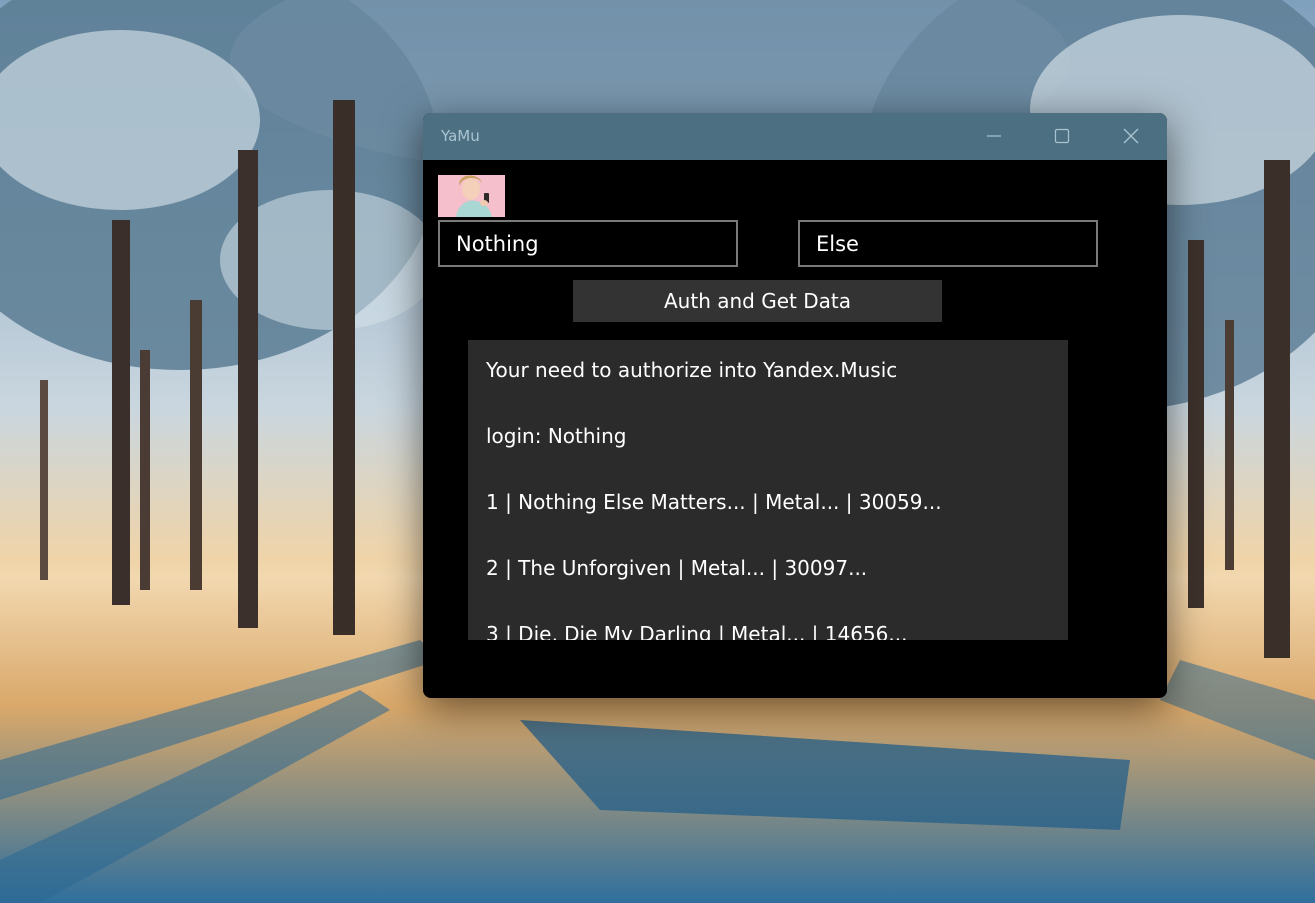 The width and height of the screenshot is (1315, 903). Describe the element at coordinates (948, 243) in the screenshot. I see `password-input` at that location.